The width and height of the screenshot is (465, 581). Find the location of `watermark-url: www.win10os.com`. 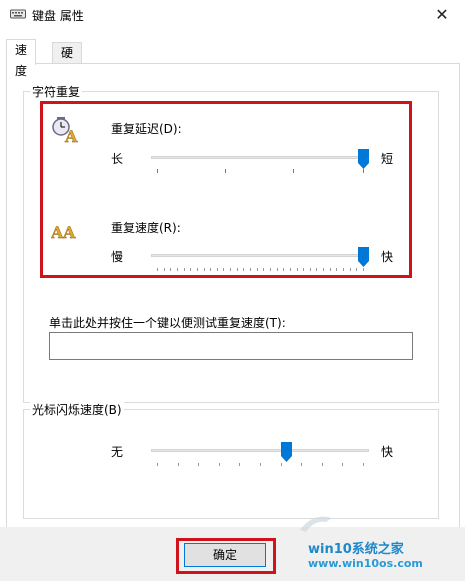

watermark-url: www.win10os.com is located at coordinates (365, 563).